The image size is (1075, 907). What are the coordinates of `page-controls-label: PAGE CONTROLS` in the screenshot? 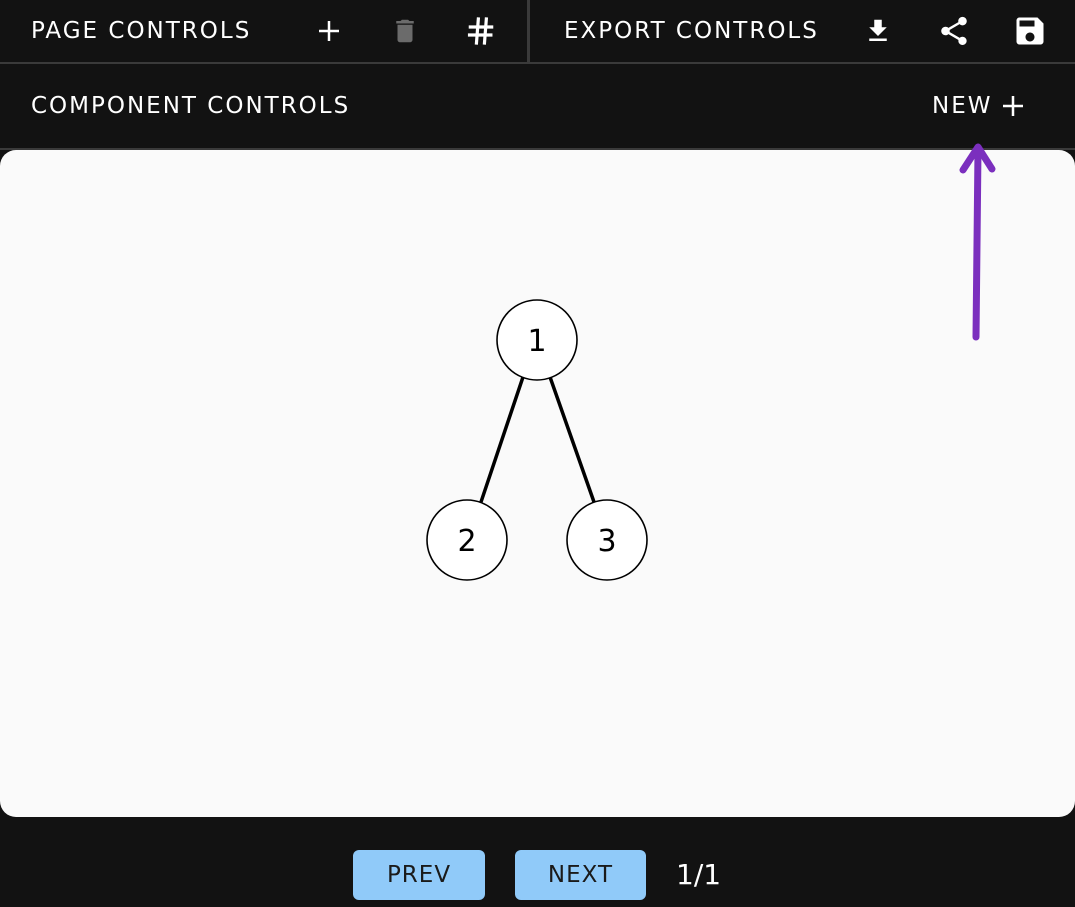 It's located at (141, 31).